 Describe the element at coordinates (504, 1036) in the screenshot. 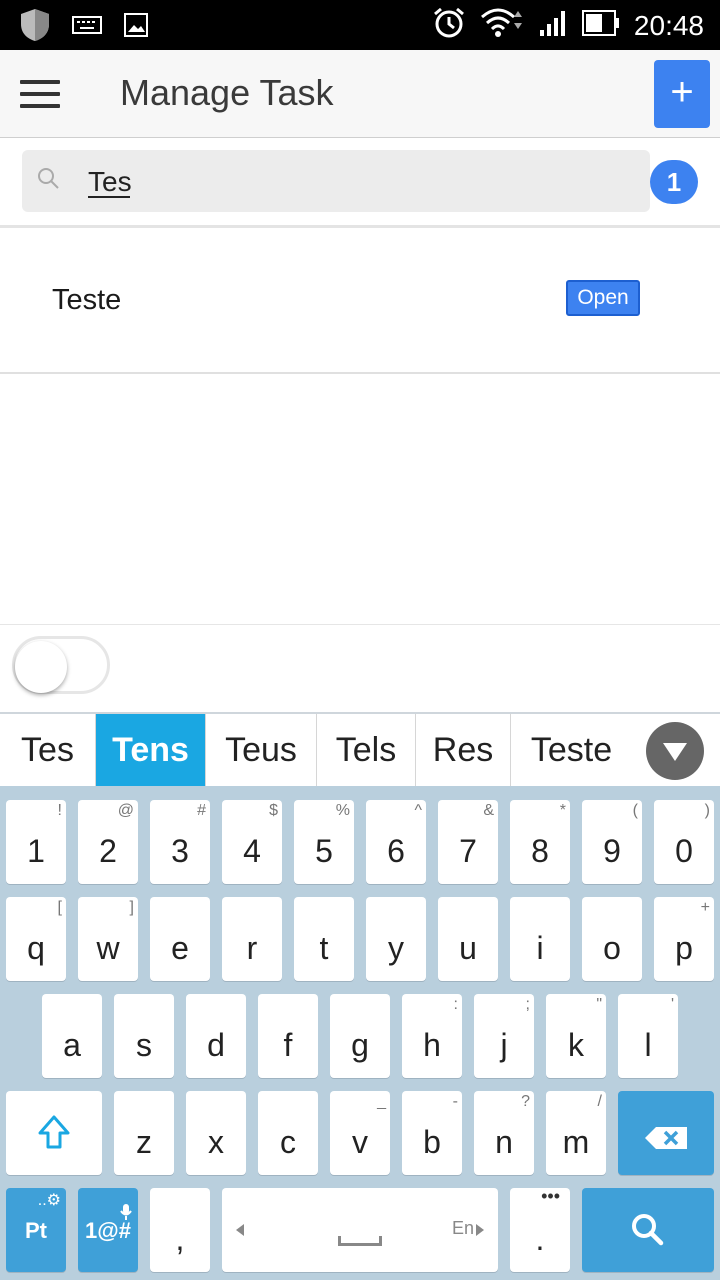

I see `key-j: ; j` at that location.